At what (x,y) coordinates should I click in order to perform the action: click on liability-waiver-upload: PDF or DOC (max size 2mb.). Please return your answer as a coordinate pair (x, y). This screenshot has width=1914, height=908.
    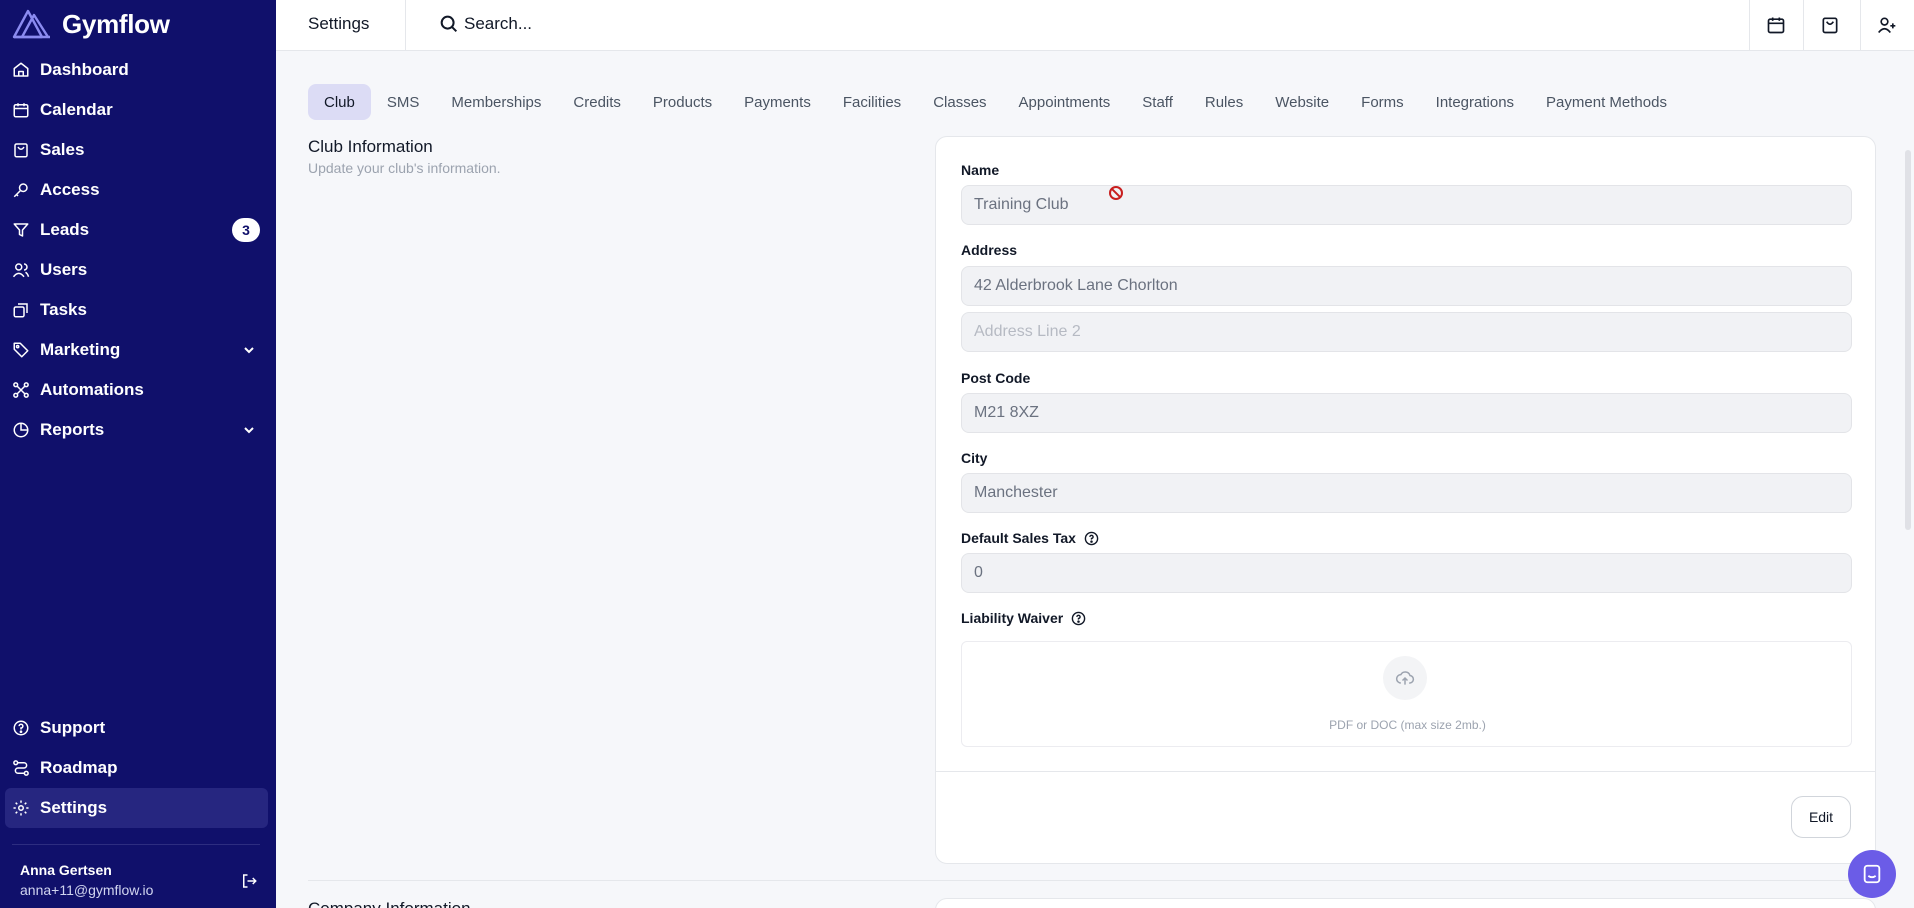
    Looking at the image, I should click on (1406, 694).